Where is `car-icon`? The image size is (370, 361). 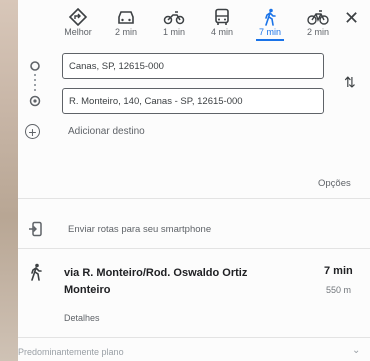
car-icon is located at coordinates (126, 17).